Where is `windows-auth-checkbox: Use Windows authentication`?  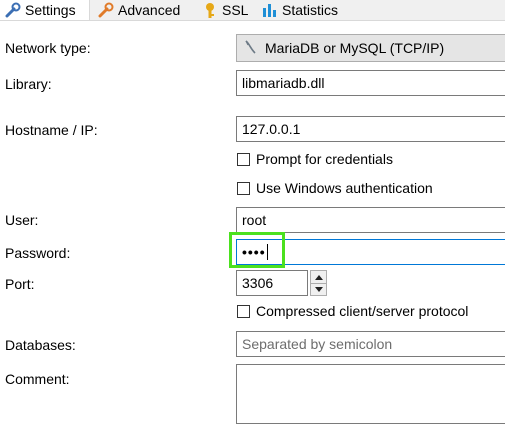
windows-auth-checkbox: Use Windows authentication is located at coordinates (335, 188).